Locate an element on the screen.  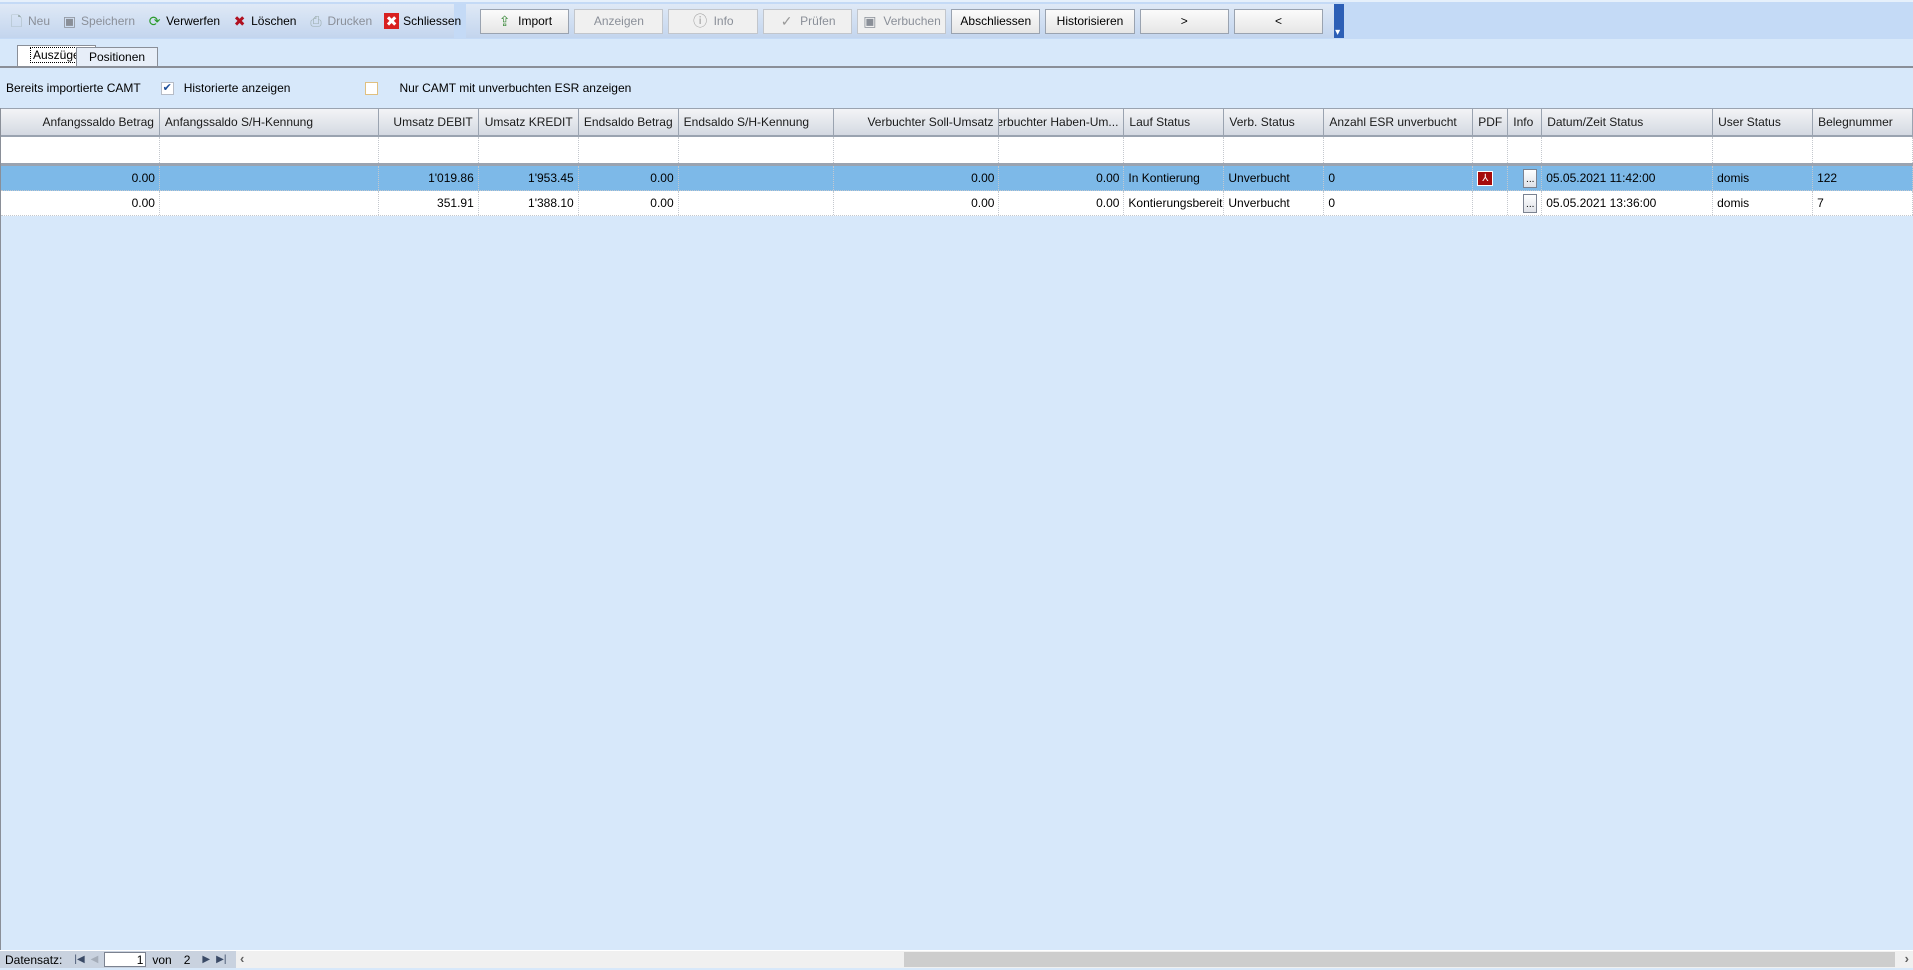
show-historized-label: Historierte anzeigen is located at coordinates (237, 88).